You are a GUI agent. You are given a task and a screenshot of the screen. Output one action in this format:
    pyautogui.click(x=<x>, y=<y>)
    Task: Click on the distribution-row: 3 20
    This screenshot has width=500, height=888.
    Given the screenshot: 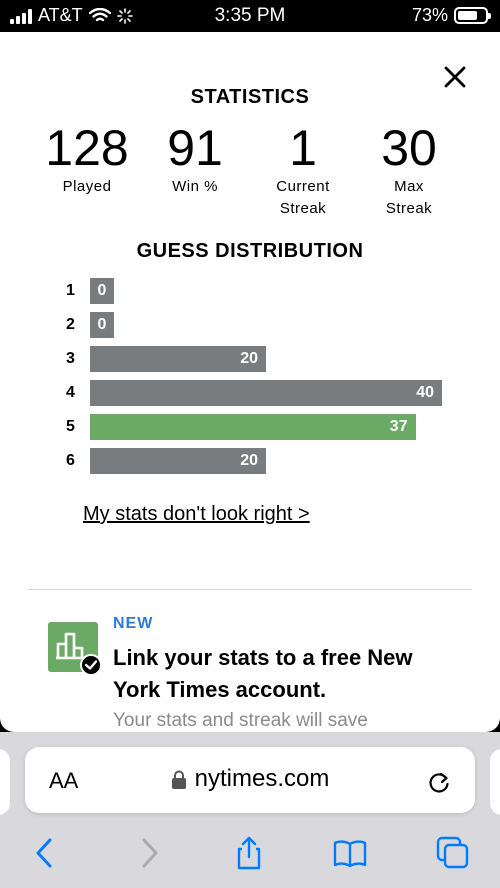 What is the action you would take?
    pyautogui.click(x=261, y=359)
    